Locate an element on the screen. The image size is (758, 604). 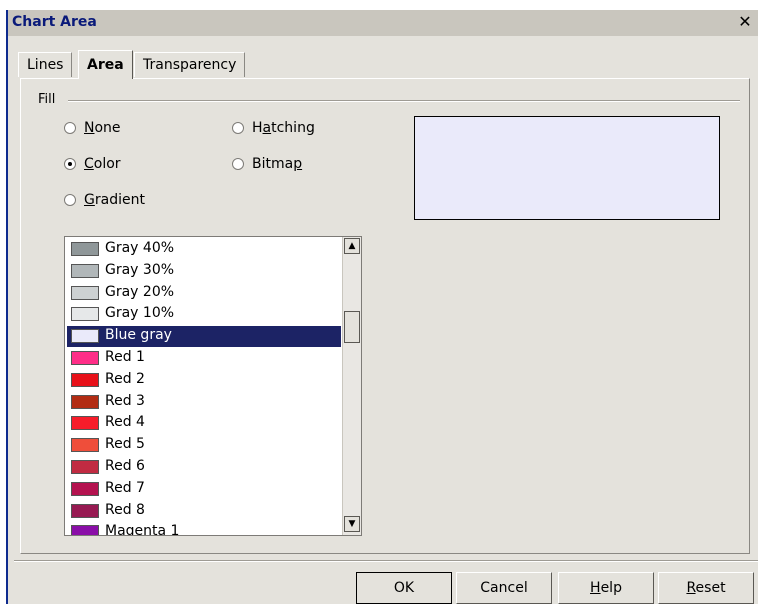
button-divider is located at coordinates (386, 561).